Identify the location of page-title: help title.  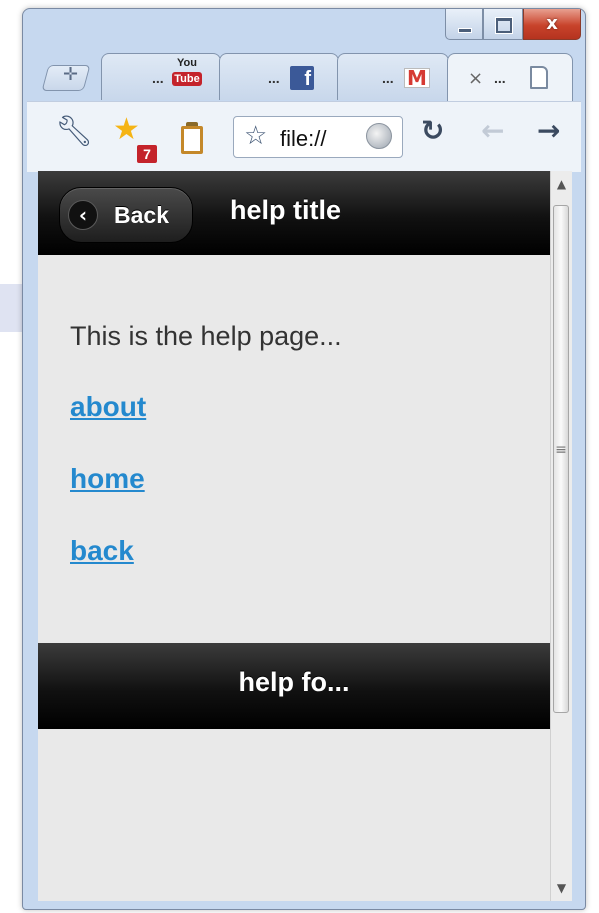
(286, 210).